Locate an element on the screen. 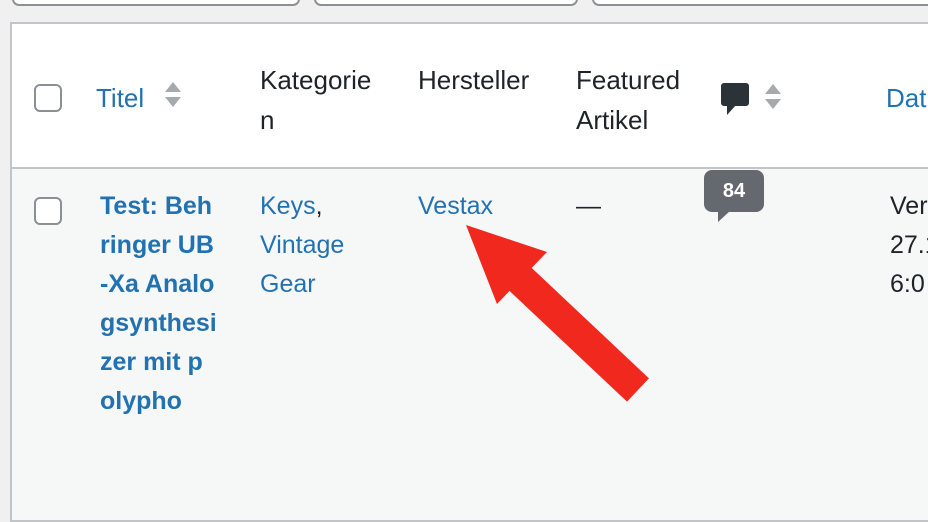 This screenshot has height=522, width=928. date-day: 27.1 is located at coordinates (909, 245).